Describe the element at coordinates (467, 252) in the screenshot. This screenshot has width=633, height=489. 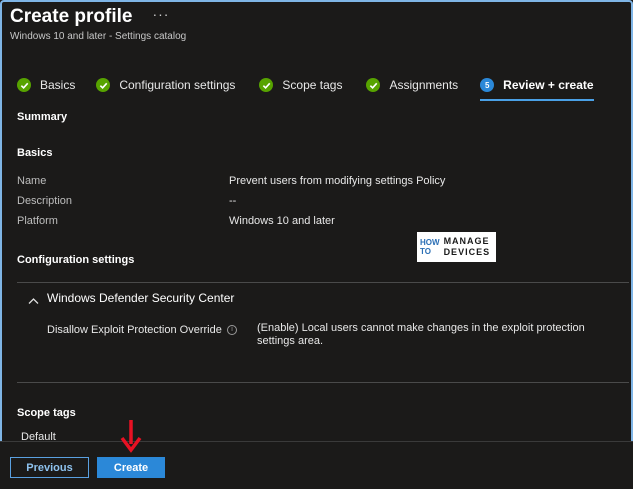
I see `logo-devices: DEVICES` at that location.